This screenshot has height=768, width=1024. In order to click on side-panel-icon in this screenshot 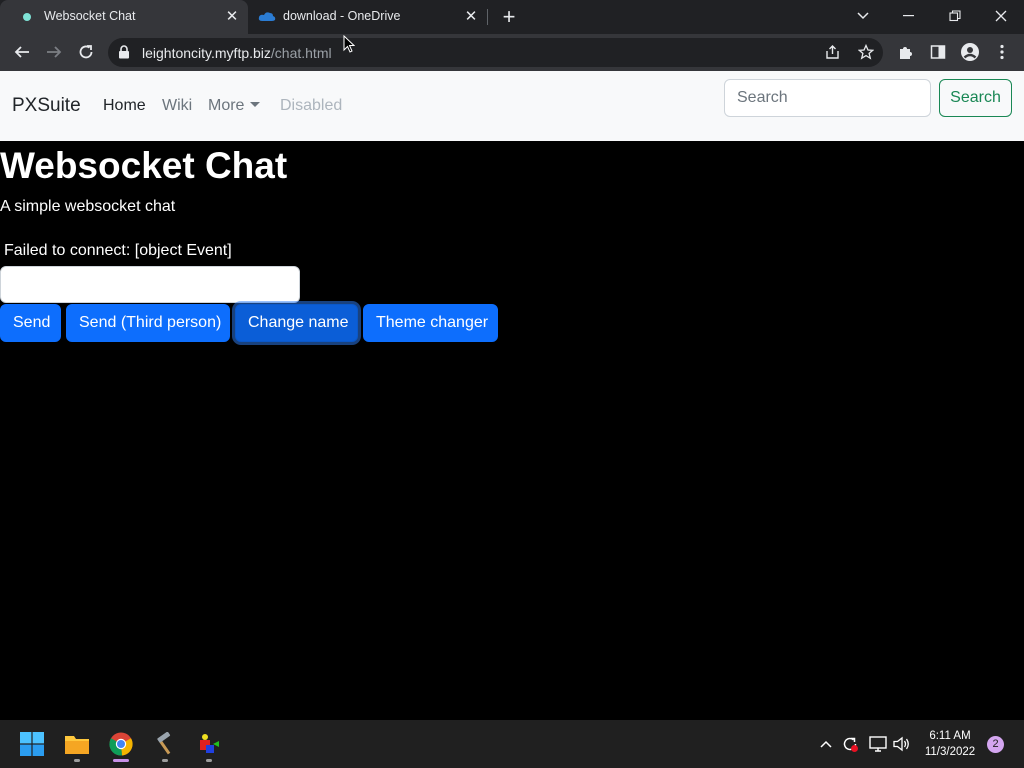, I will do `click(938, 52)`.